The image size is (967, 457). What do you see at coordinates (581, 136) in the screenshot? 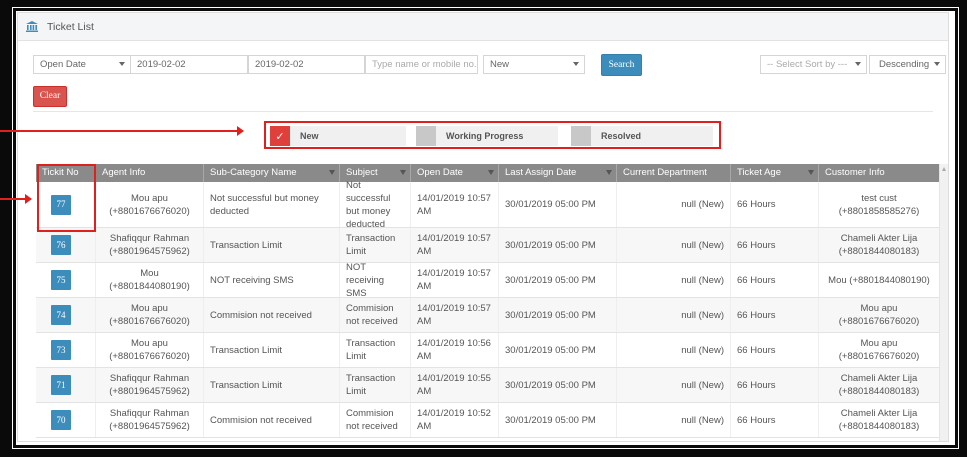
I see `status-square-icon` at bounding box center [581, 136].